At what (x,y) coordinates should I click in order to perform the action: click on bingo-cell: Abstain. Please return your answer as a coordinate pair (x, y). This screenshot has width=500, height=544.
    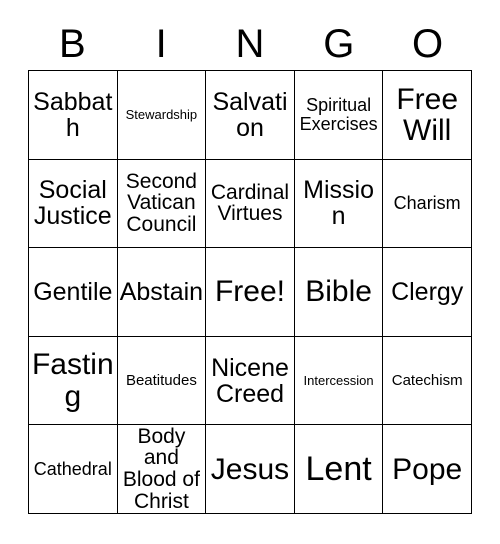
    Looking at the image, I should click on (162, 292).